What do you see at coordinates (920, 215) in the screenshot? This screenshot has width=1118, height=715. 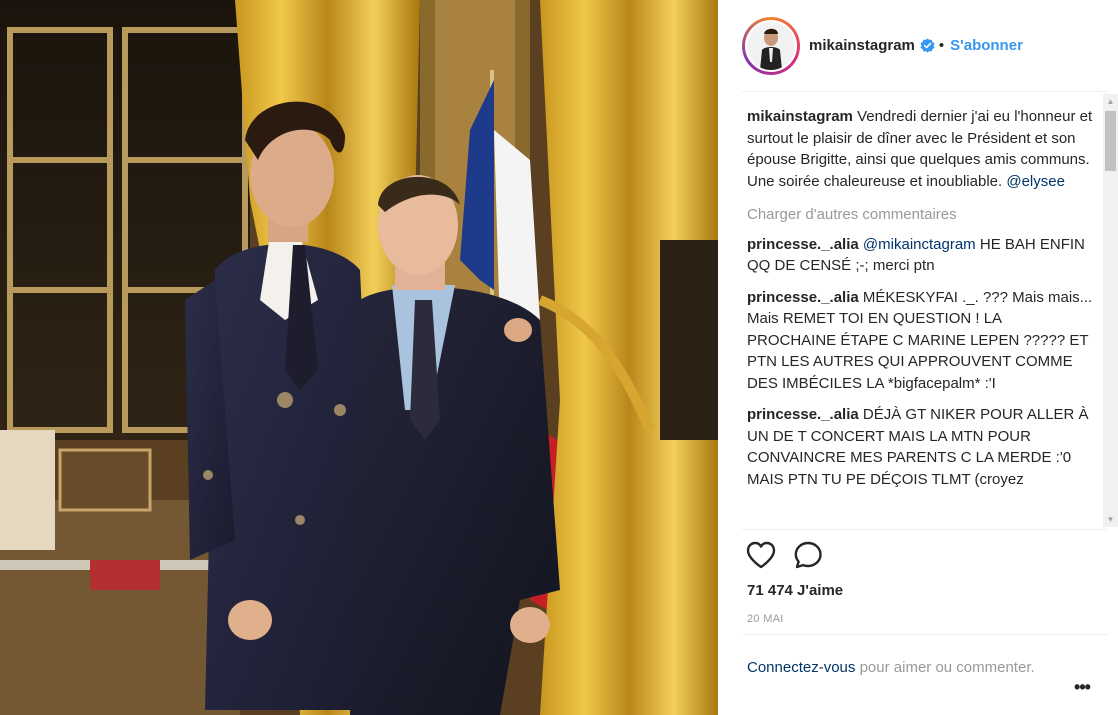 I see `load-more-comments-button: Charger d'autres commentaires` at bounding box center [920, 215].